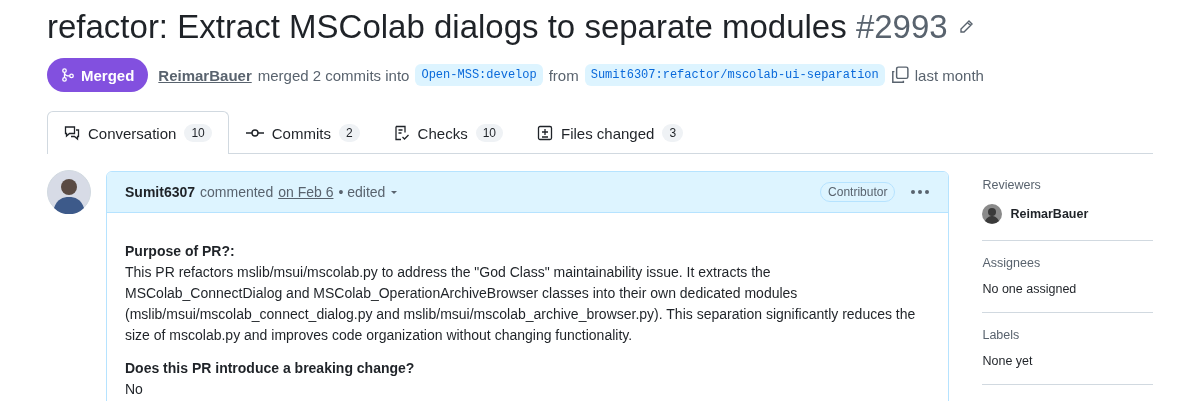 The image size is (1200, 405). I want to click on sidebar-value: No one assigned, so click(1030, 289).